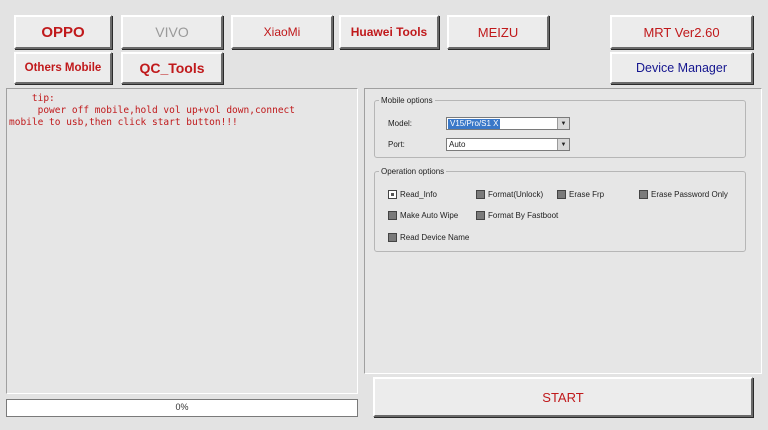 Image resolution: width=768 pixels, height=430 pixels. What do you see at coordinates (282, 32) in the screenshot?
I see `xiaomi-button: XiaoMi` at bounding box center [282, 32].